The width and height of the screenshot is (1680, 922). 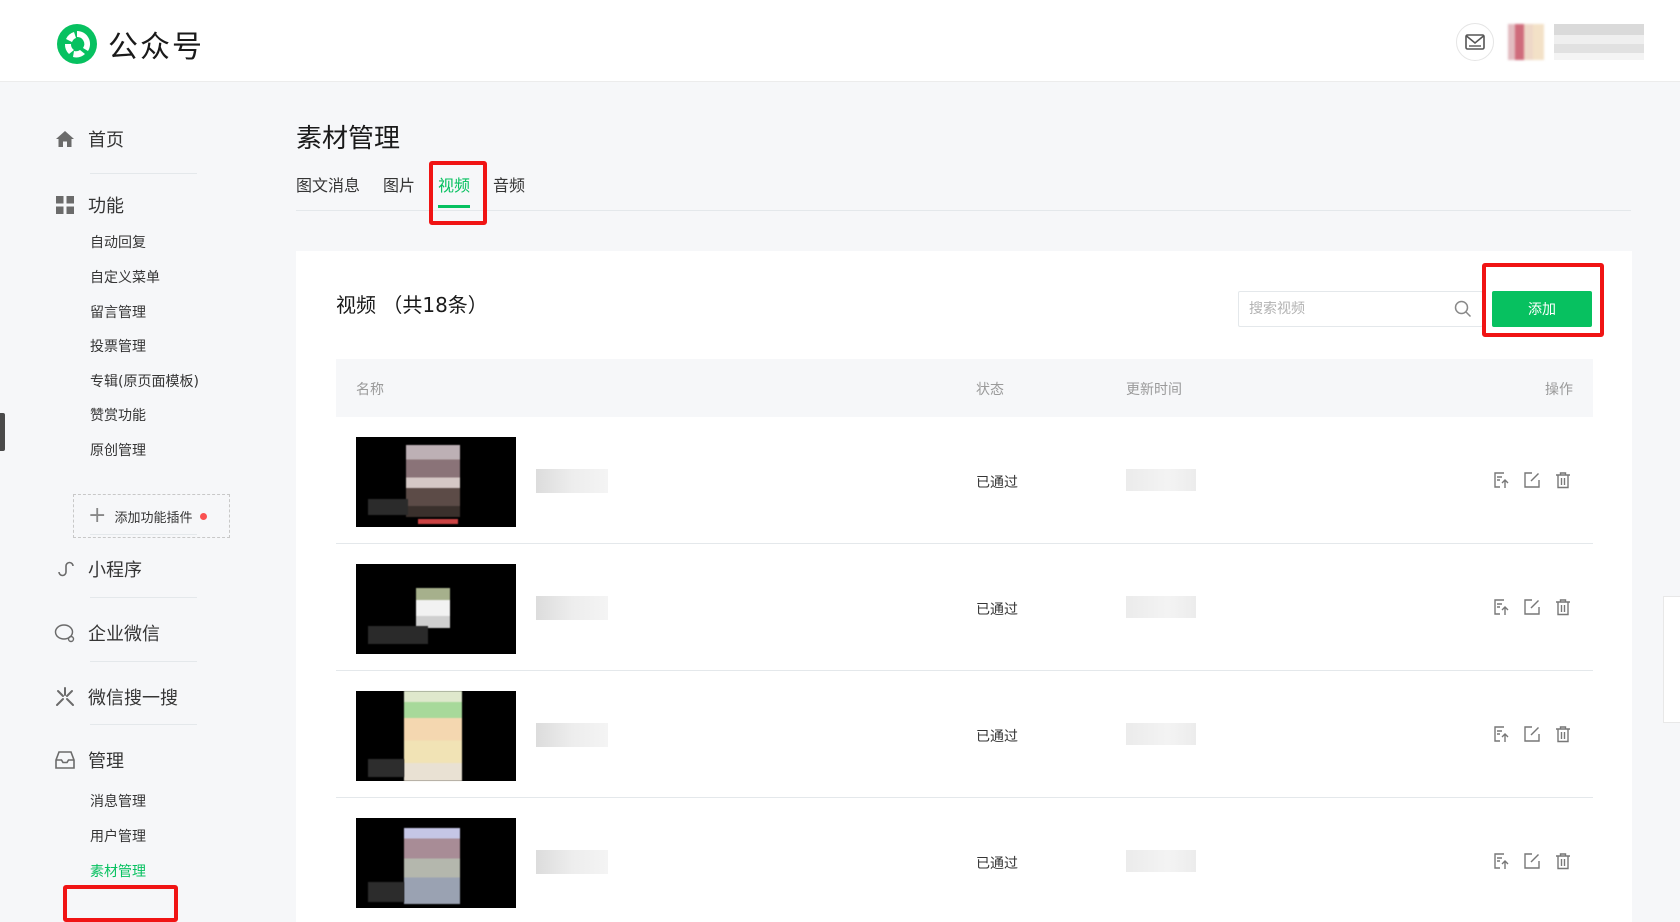 I want to click on add-plugin-button: + 添加功能插件, so click(x=151, y=516).